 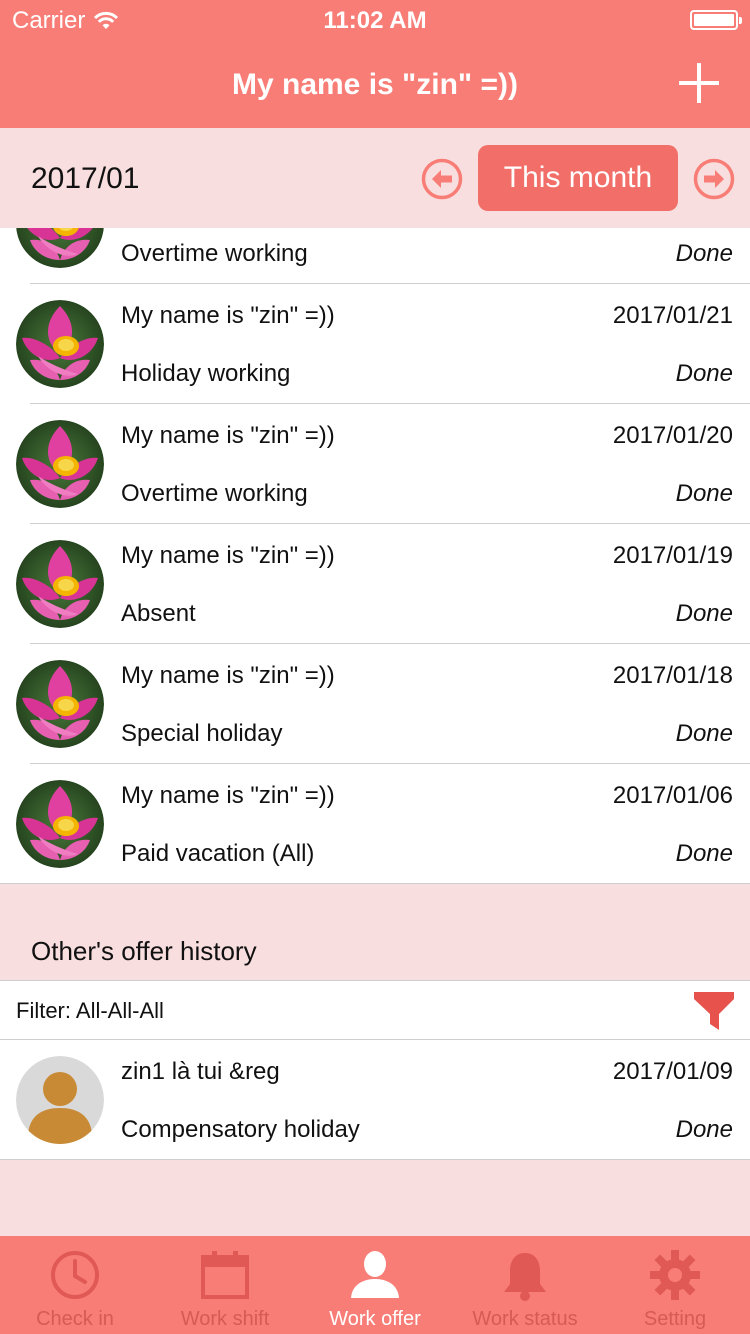 I want to click on filter-bar: Filter: All-All-All, so click(x=375, y=1010).